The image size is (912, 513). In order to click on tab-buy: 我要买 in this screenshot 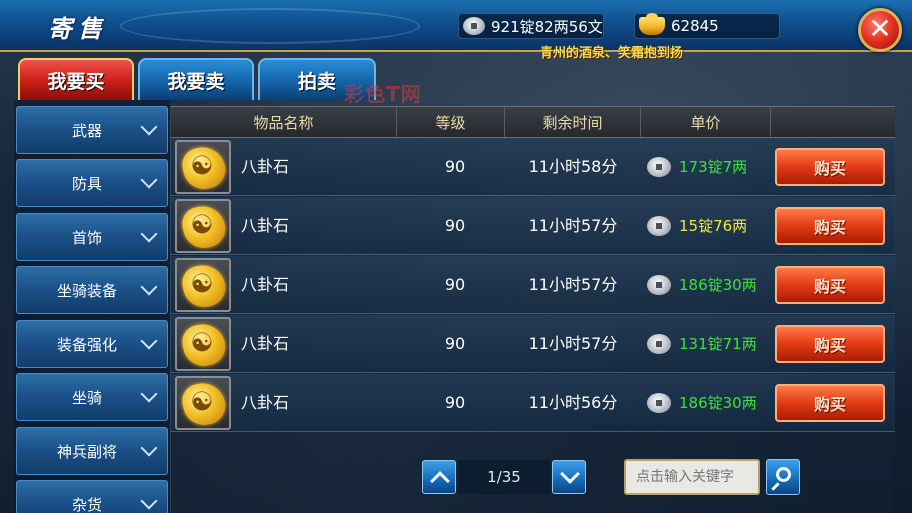, I will do `click(76, 79)`.